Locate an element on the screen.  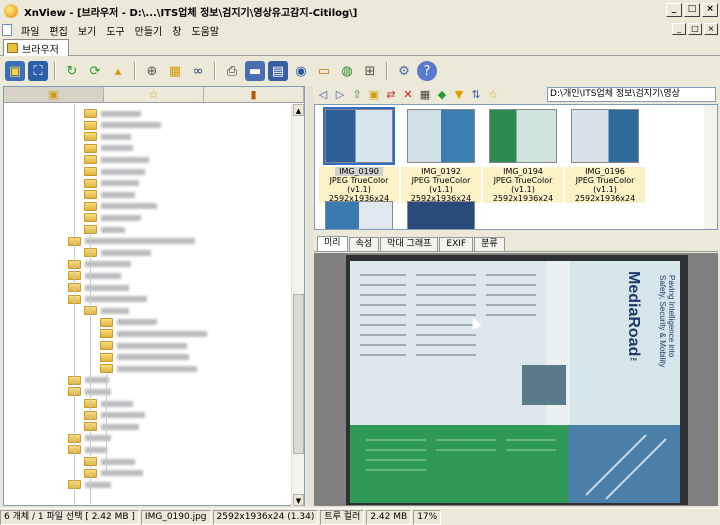
scroll-down-arrow-icon: ▼ is located at coordinates (298, 500).